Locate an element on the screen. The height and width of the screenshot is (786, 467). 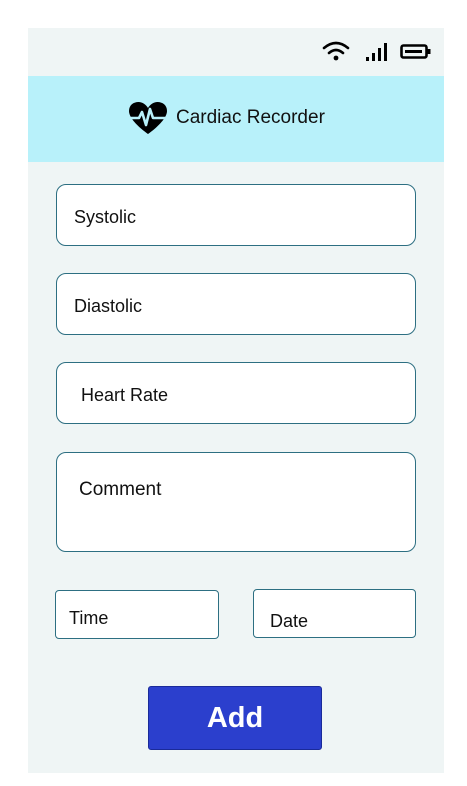
header-title-group: Cardiac Recorder is located at coordinates (226, 118).